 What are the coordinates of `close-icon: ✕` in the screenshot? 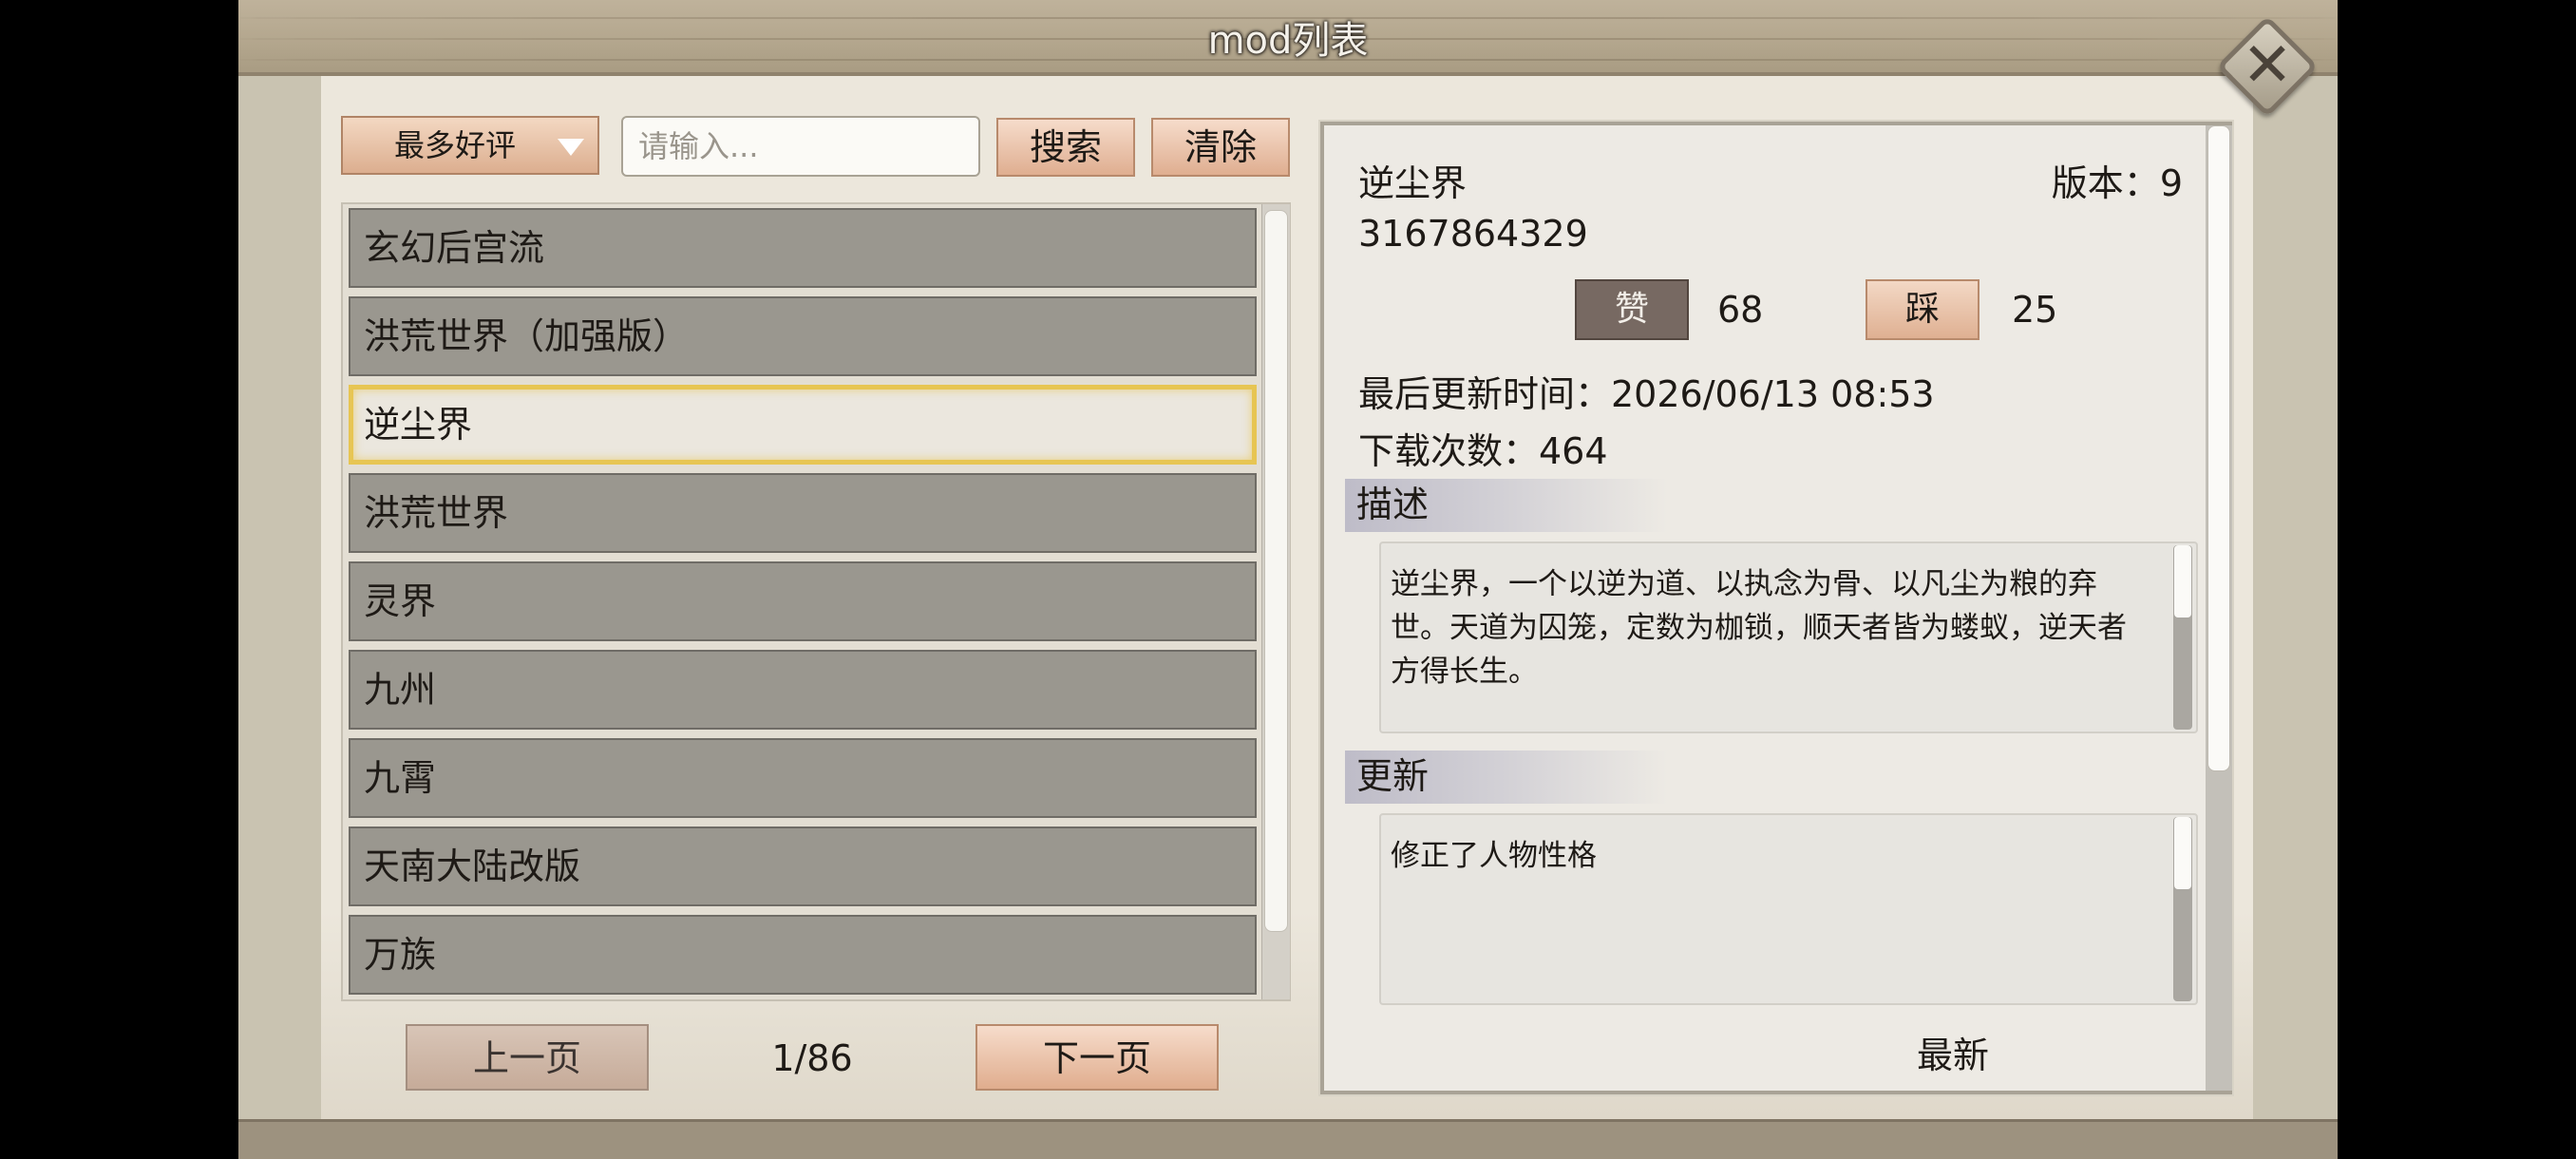 It's located at (2267, 65).